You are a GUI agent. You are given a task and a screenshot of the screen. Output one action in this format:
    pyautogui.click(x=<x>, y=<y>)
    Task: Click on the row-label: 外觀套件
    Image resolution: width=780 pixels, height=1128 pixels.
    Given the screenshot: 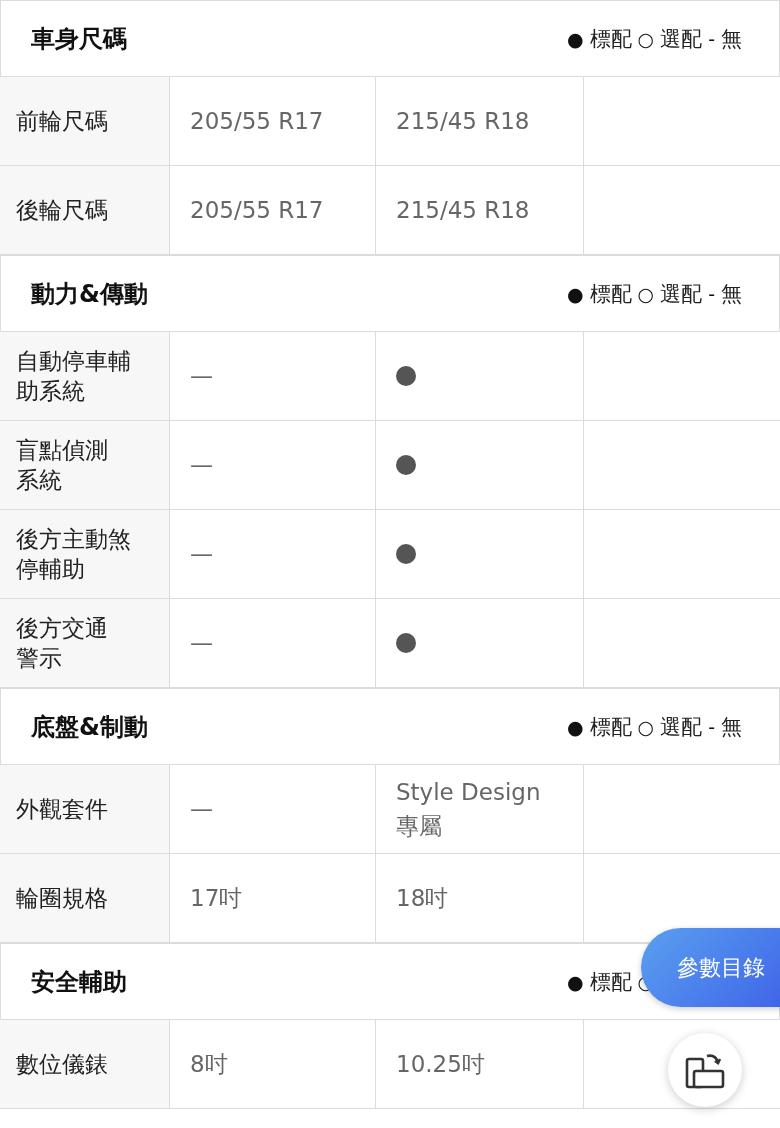 What is the action you would take?
    pyautogui.click(x=62, y=809)
    